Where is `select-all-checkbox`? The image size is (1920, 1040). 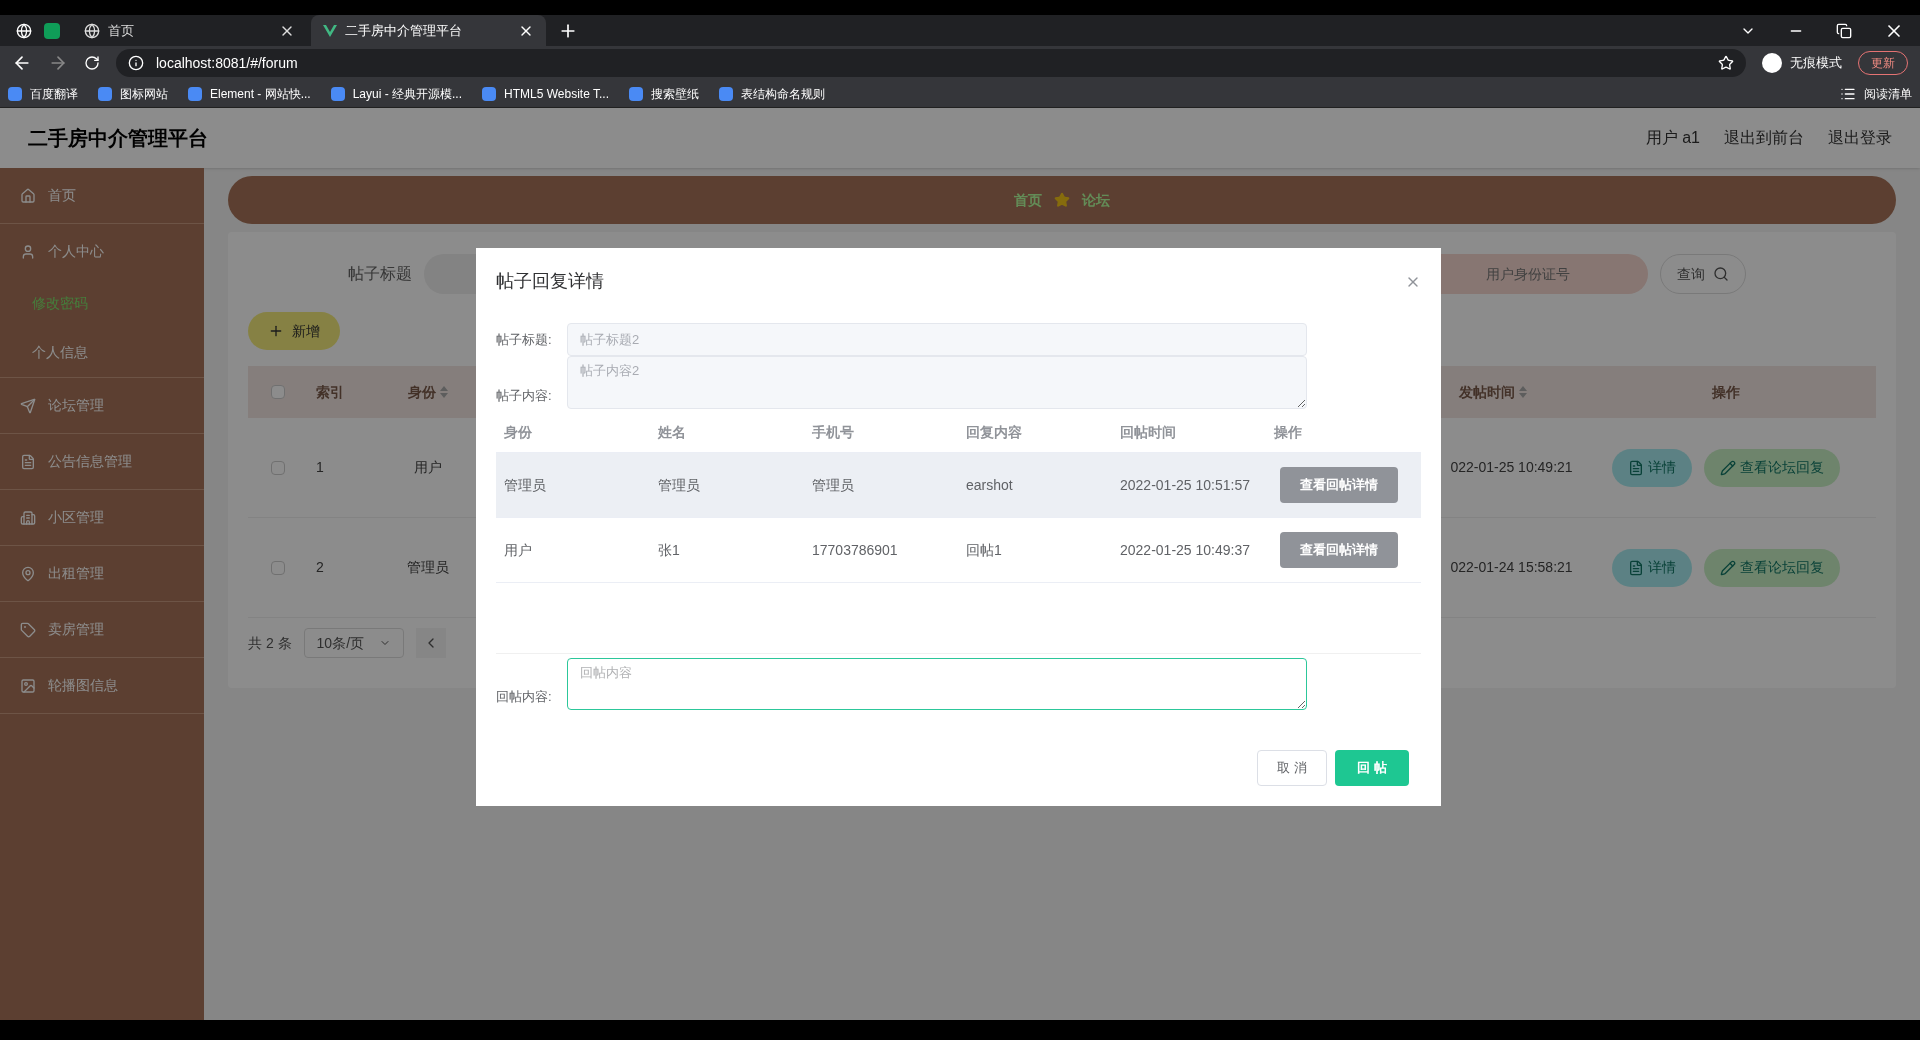
select-all-checkbox is located at coordinates (278, 392).